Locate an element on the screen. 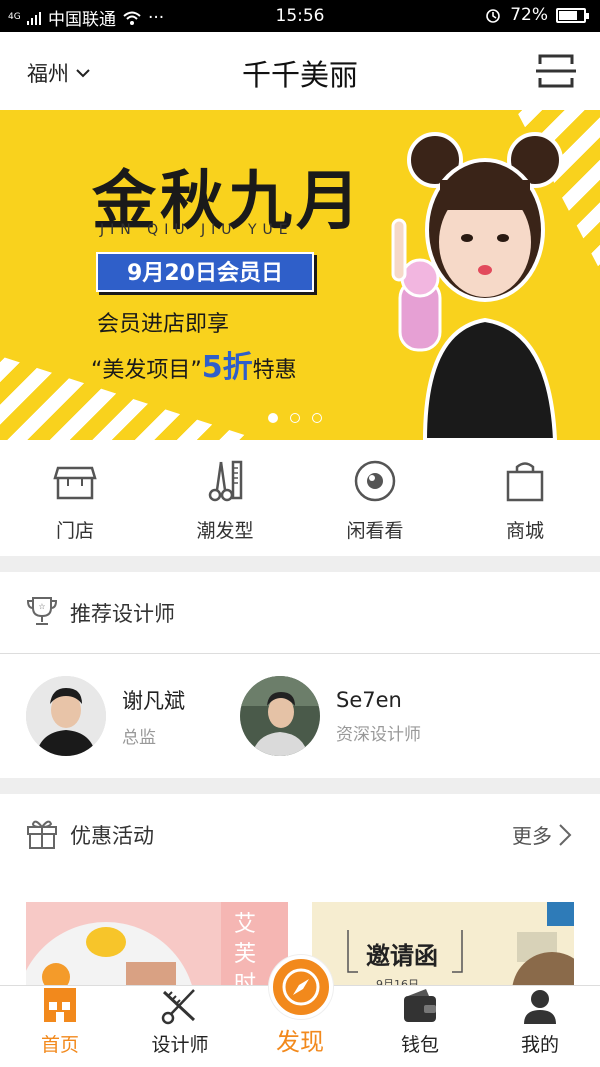  trophy-icon: ☆ is located at coordinates (42, 611).